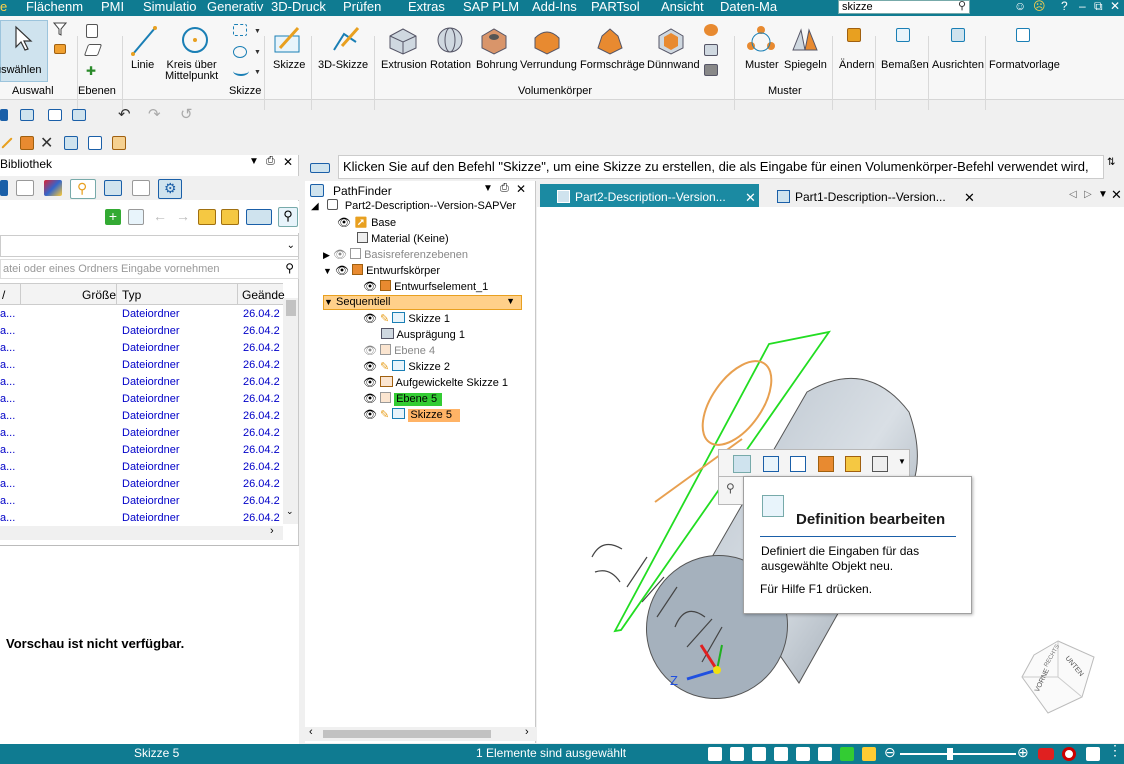 The image size is (1124, 764). What do you see at coordinates (113, 188) in the screenshot?
I see `monitor-tab-icon` at bounding box center [113, 188].